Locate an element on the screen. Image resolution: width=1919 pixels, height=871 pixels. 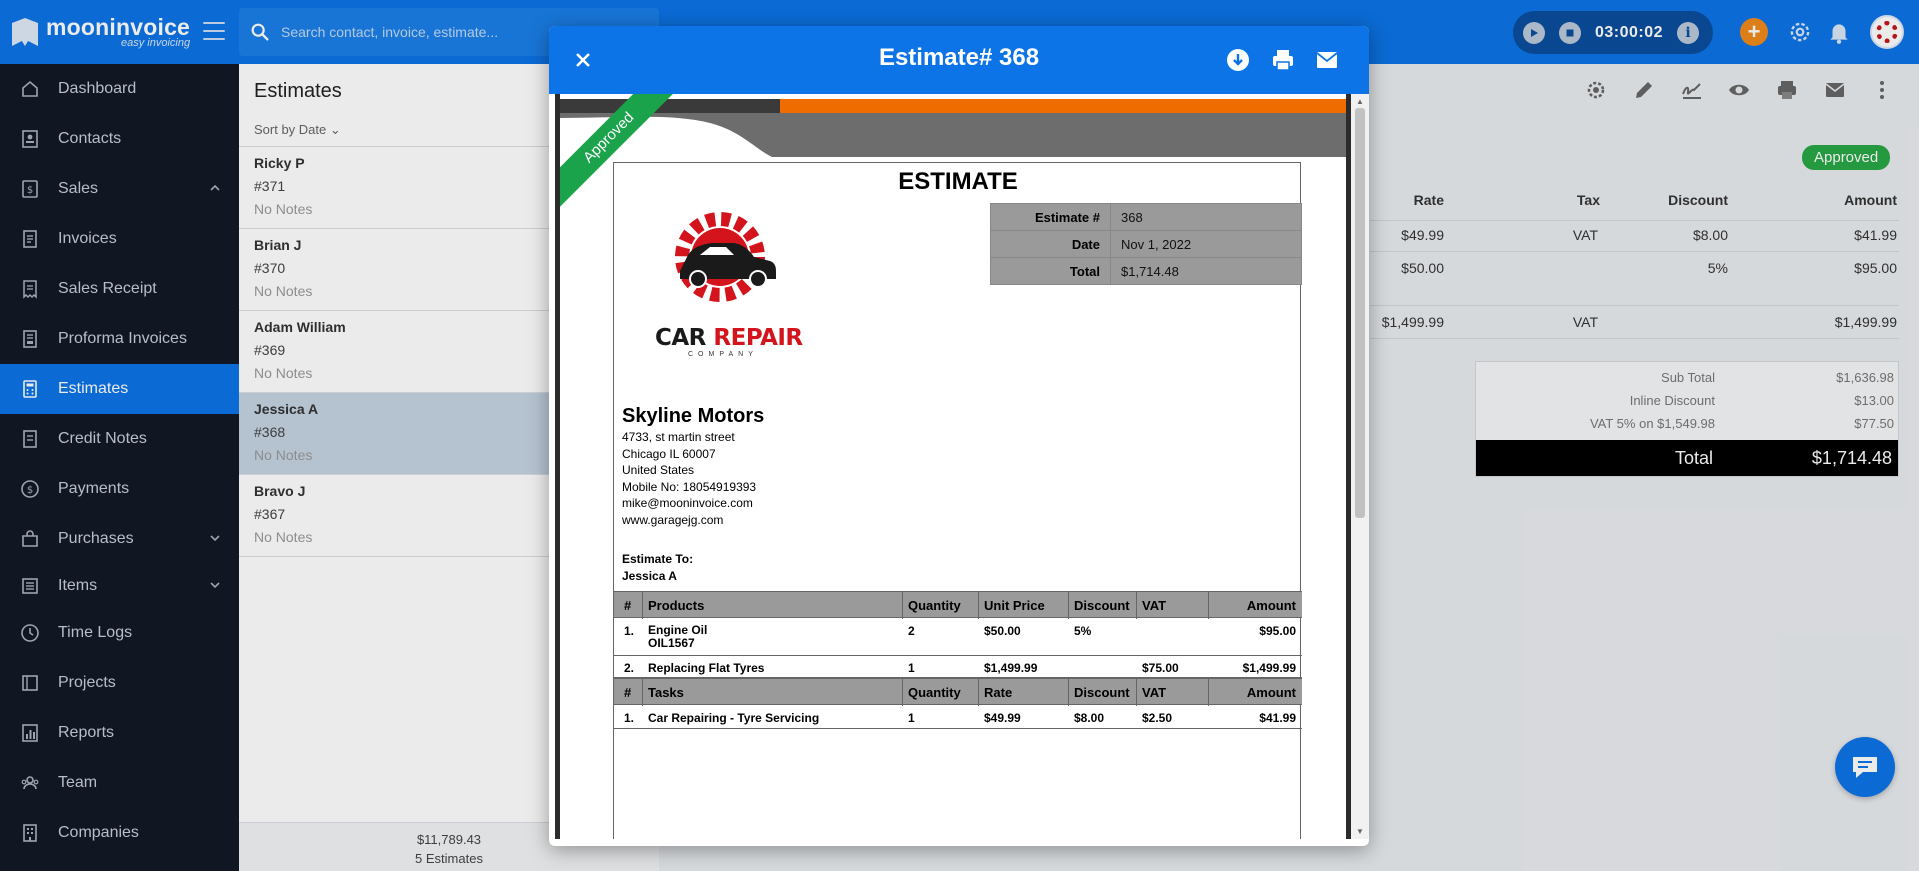
product-row: 1. Engine Oil OIL1567 2 $50.00 5% $95.00 is located at coordinates (958, 637).